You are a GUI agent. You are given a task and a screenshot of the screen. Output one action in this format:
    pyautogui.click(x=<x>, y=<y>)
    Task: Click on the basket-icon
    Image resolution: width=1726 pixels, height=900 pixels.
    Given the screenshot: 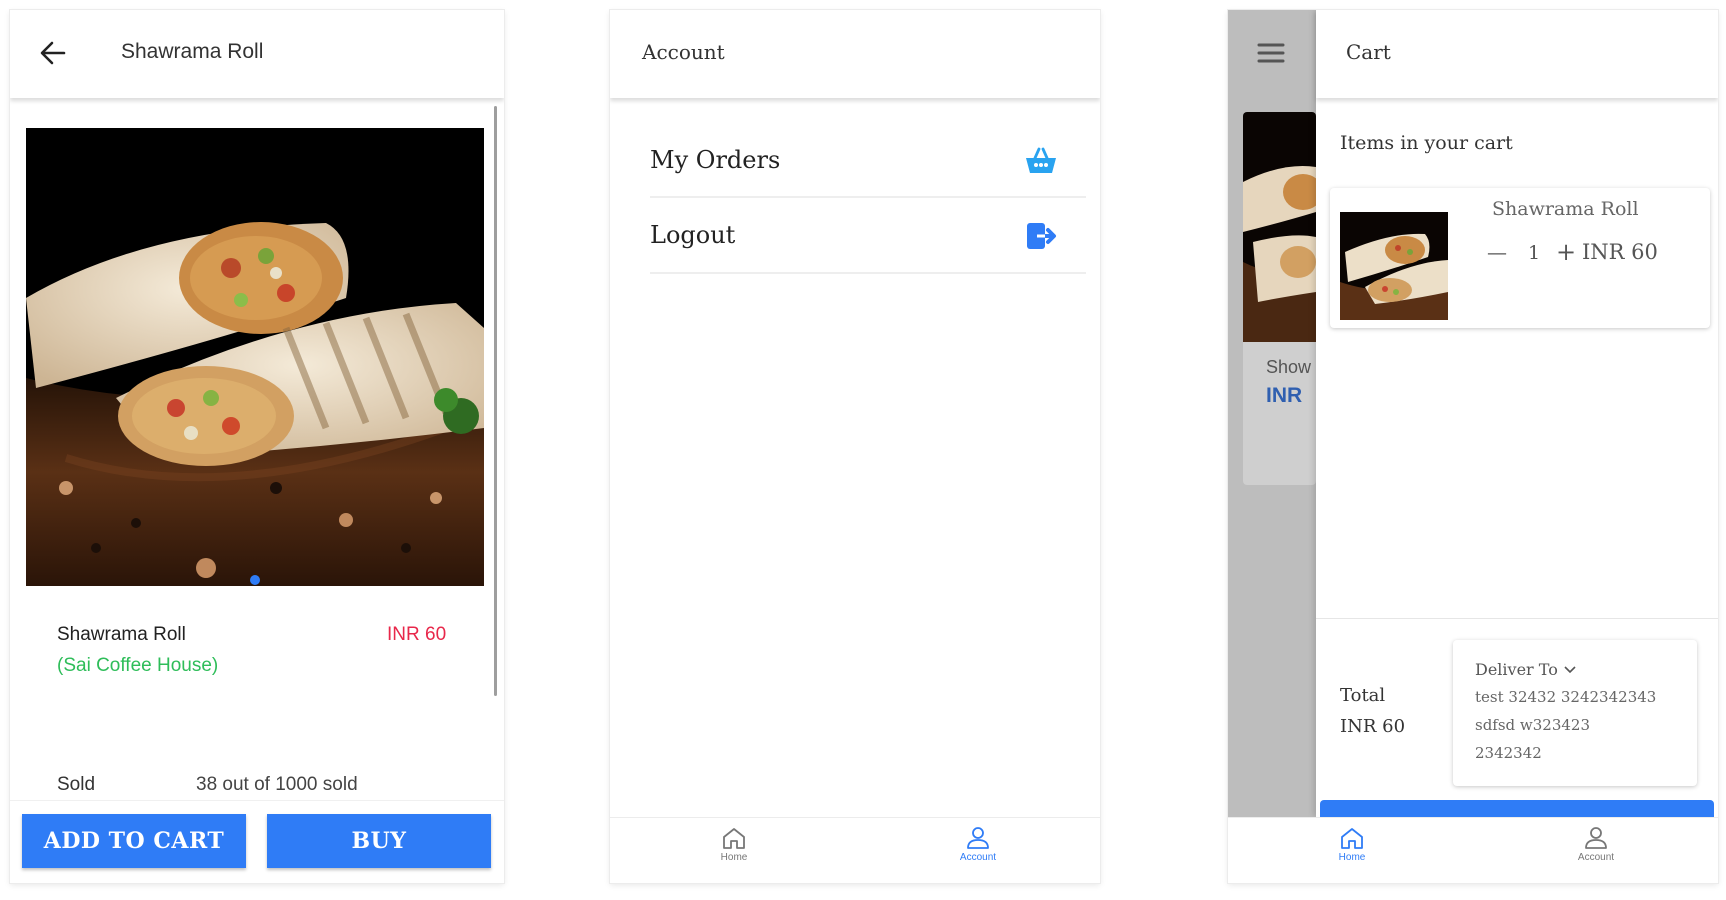 What is the action you would take?
    pyautogui.click(x=1041, y=161)
    